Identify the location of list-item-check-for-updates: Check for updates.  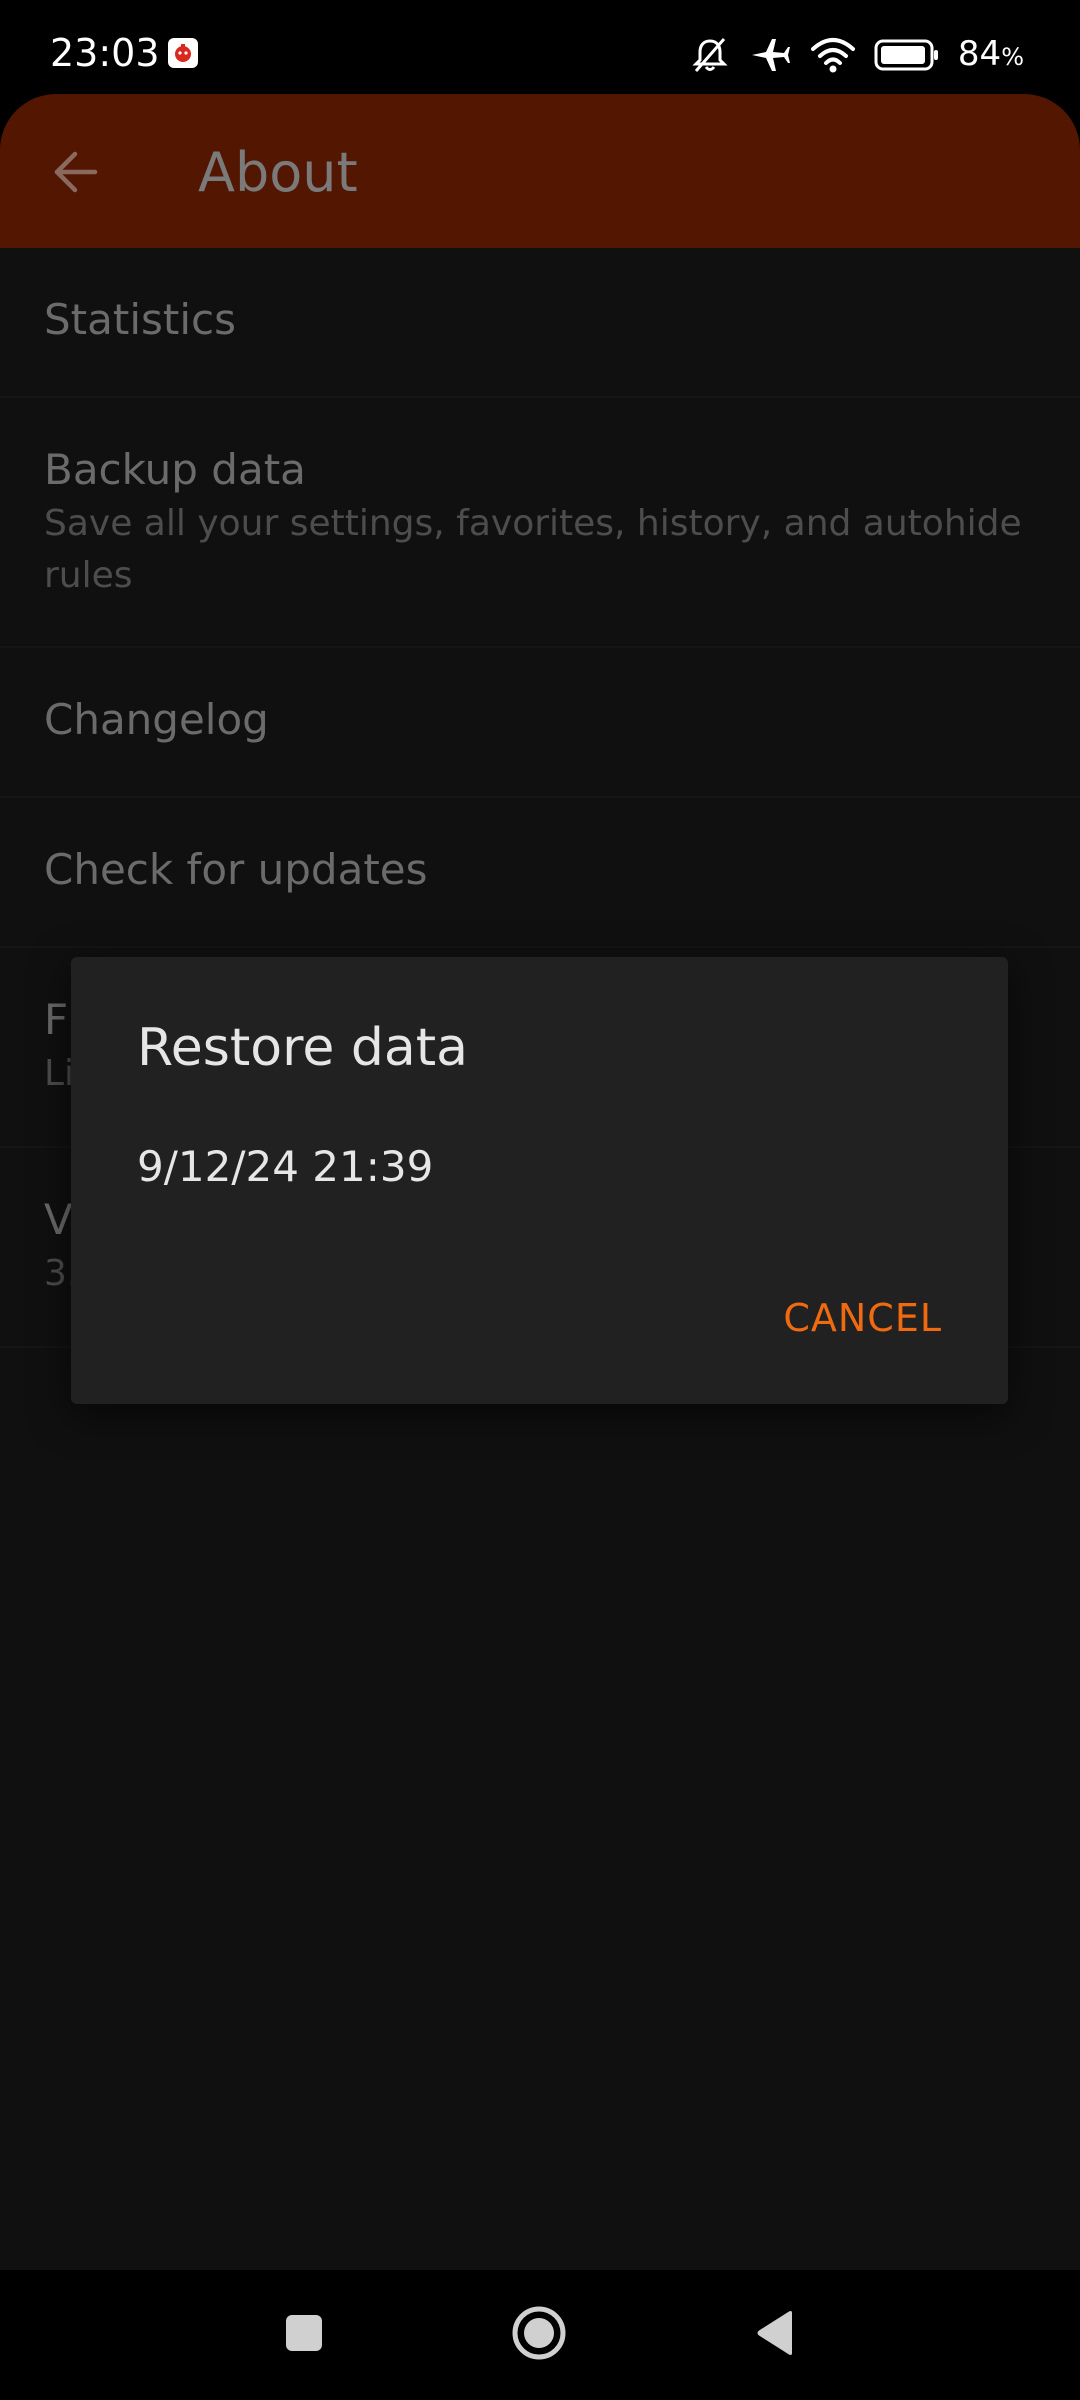
(540, 873).